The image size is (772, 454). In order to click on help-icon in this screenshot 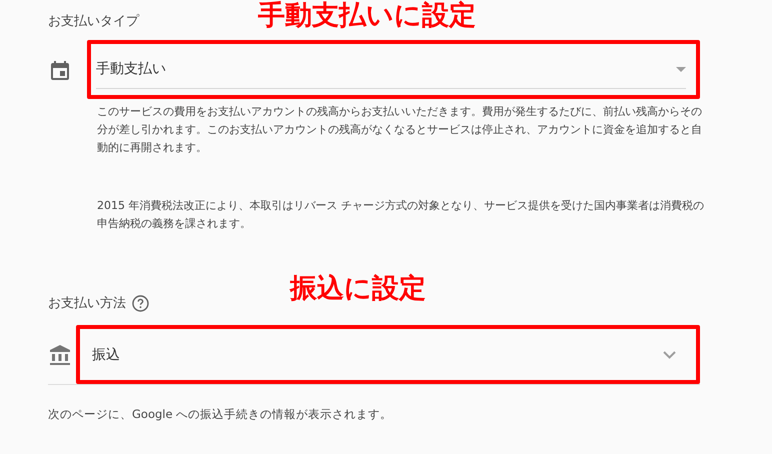, I will do `click(140, 303)`.